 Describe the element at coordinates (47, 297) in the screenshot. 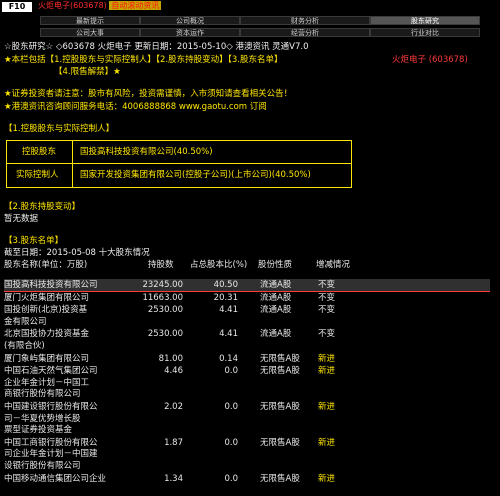

I see `shareholder-name: 厦门火炬集团有限公司` at that location.